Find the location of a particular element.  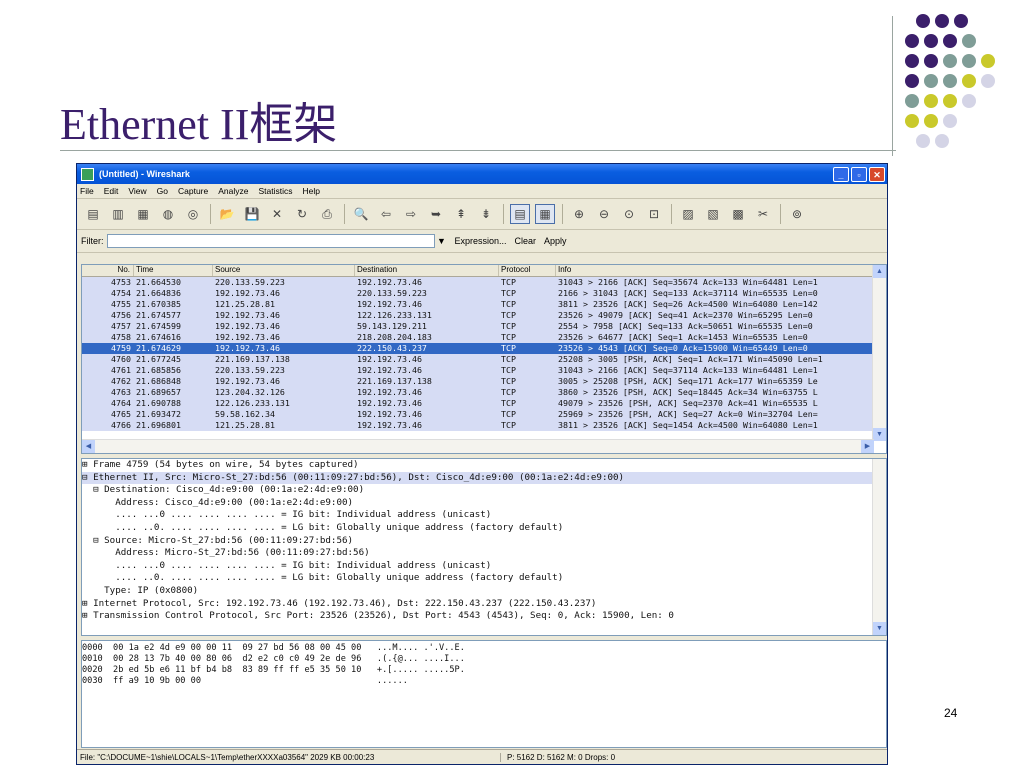

zoom-in-icon: ⊕ is located at coordinates (579, 214).